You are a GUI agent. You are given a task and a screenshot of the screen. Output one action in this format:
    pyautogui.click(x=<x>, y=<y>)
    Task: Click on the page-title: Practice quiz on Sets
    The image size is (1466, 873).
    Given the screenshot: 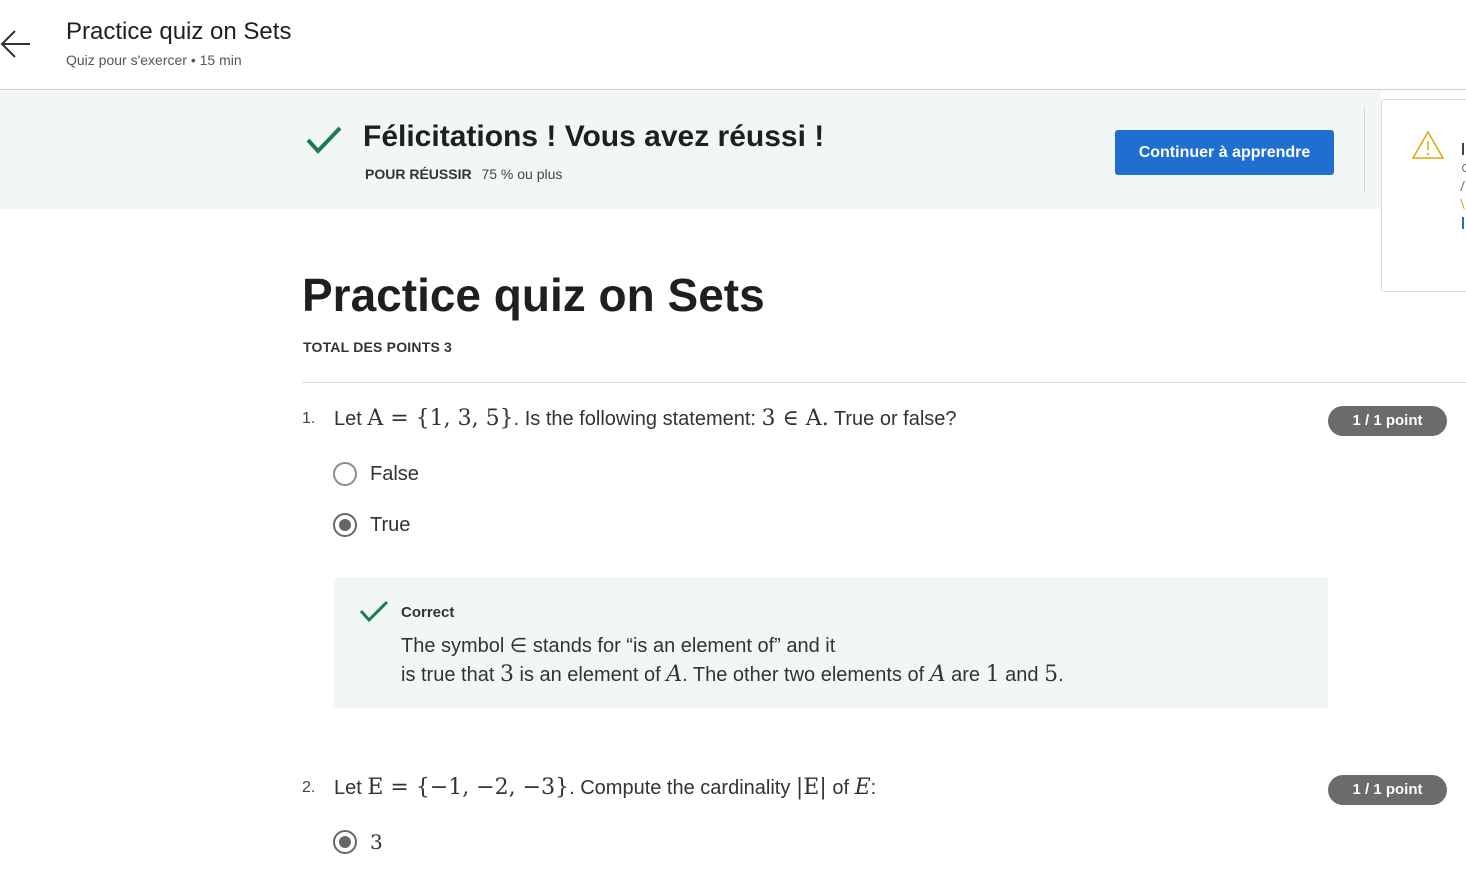 What is the action you would take?
    pyautogui.click(x=533, y=295)
    